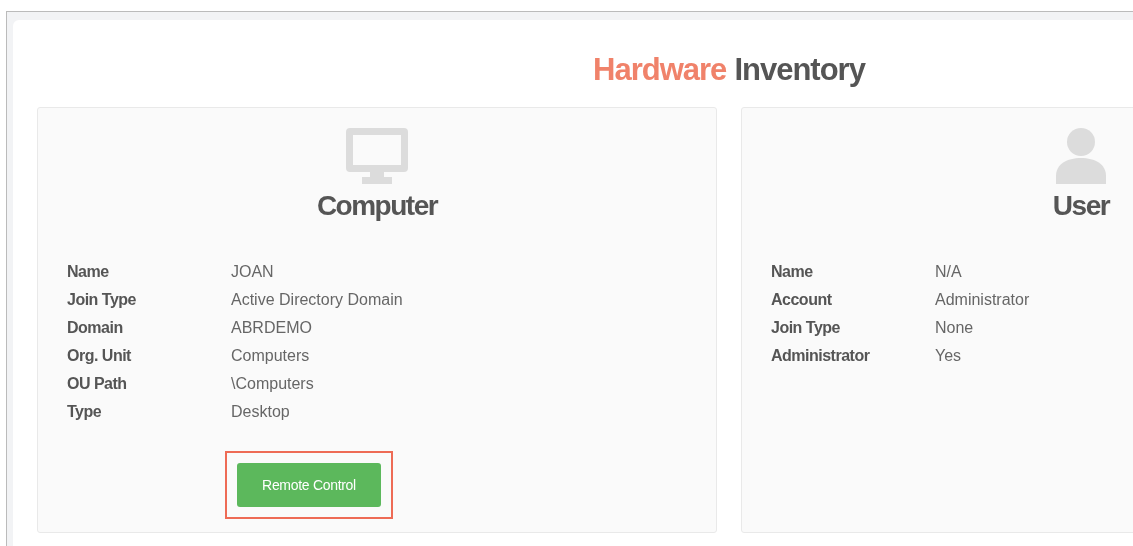 The width and height of the screenshot is (1133, 546). Describe the element at coordinates (272, 384) in the screenshot. I see `field-value: \Computers` at that location.